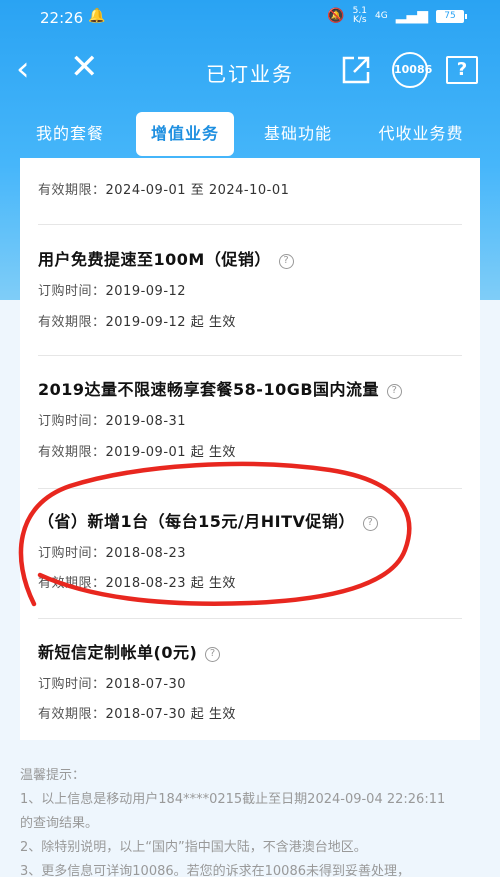 This screenshot has height=877, width=500. I want to click on status-bar: 22:26 🔔 🔕 5.1 K/s 4G ▂▄▆ 75, so click(250, 18).